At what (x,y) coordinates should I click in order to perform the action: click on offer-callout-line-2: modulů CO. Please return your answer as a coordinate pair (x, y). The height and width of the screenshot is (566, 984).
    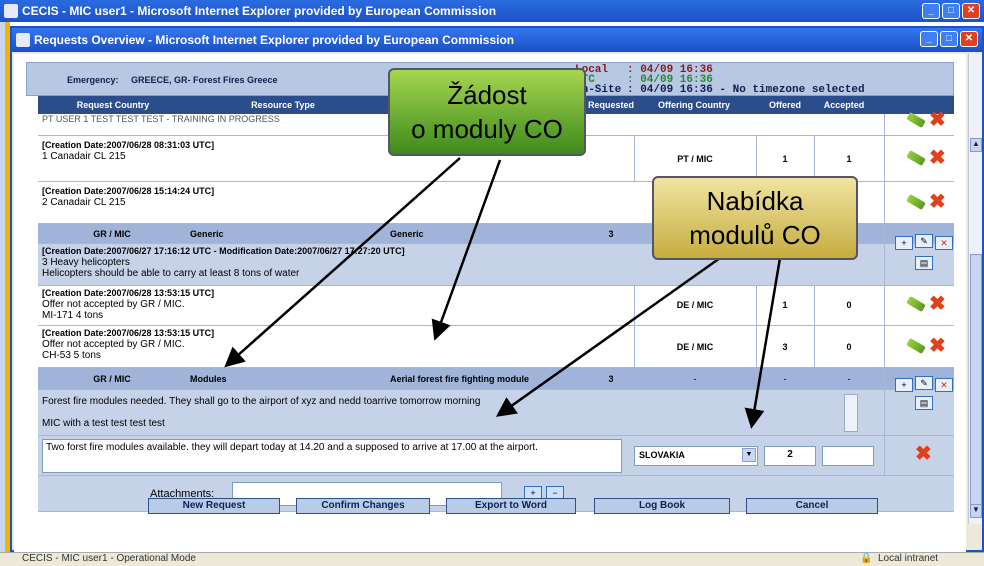
    Looking at the image, I should click on (755, 235).